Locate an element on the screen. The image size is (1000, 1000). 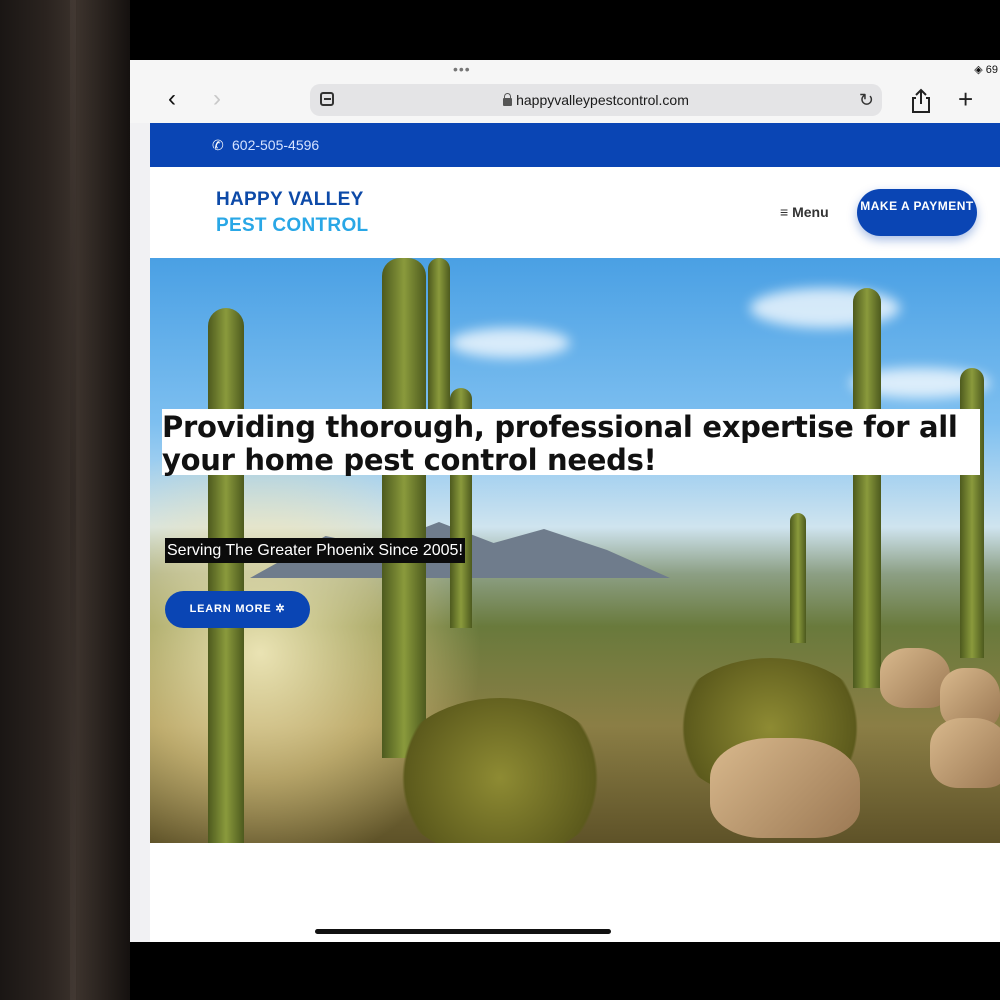
tablet-bezel-bottom is located at coordinates (565, 971).